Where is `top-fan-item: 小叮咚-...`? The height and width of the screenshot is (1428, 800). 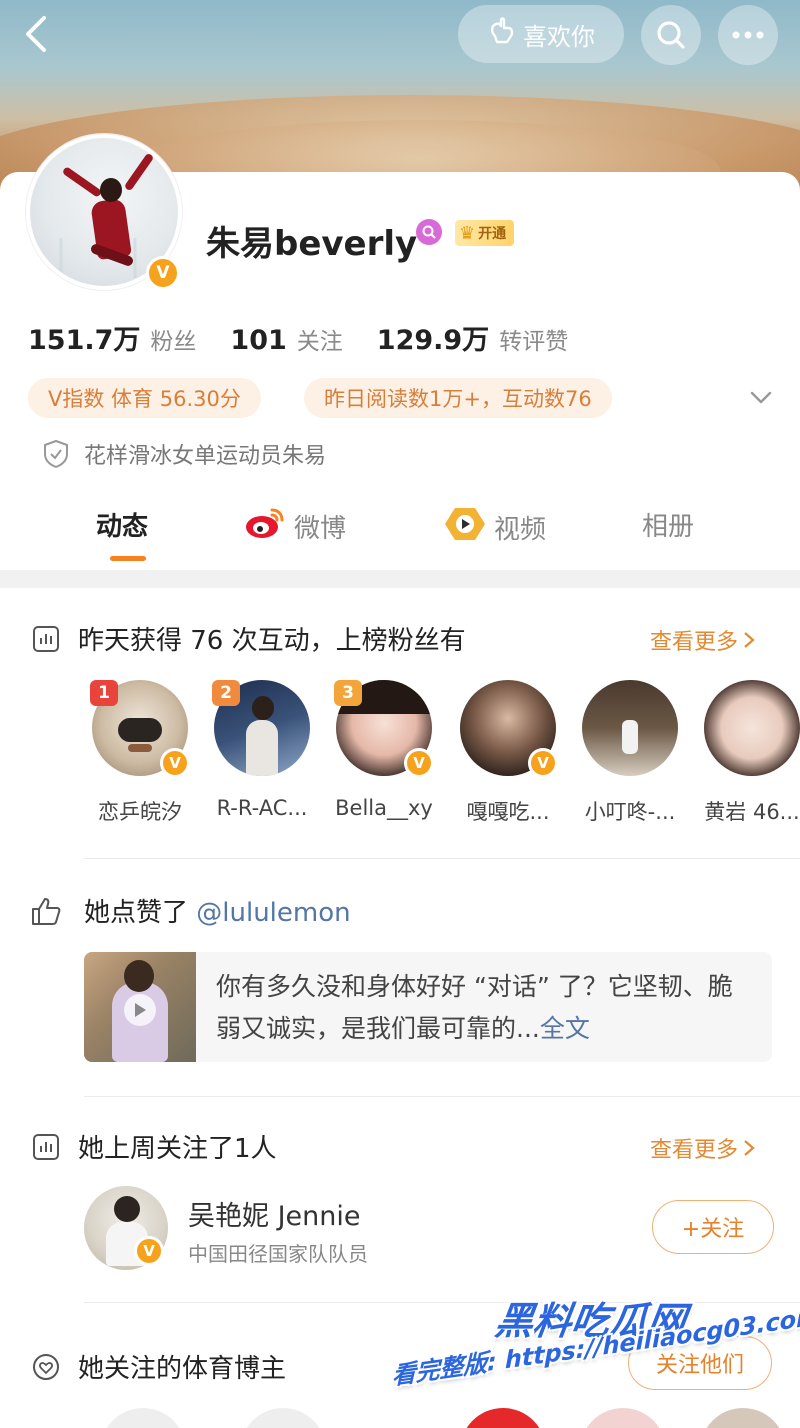 top-fan-item: 小叮咚-... is located at coordinates (630, 753).